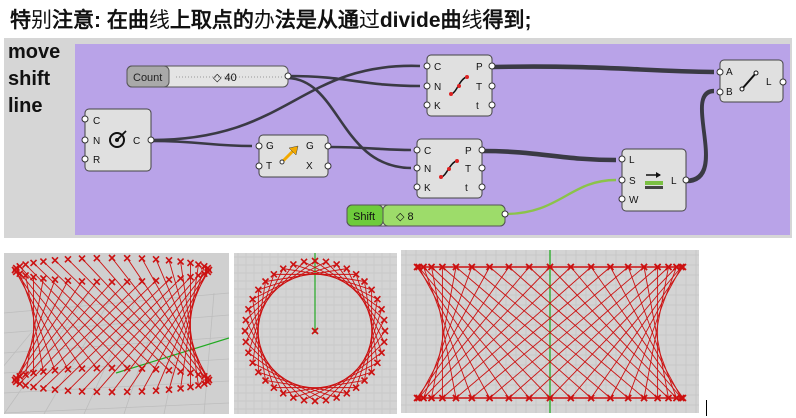  I want to click on move-input-t: T, so click(269, 166).